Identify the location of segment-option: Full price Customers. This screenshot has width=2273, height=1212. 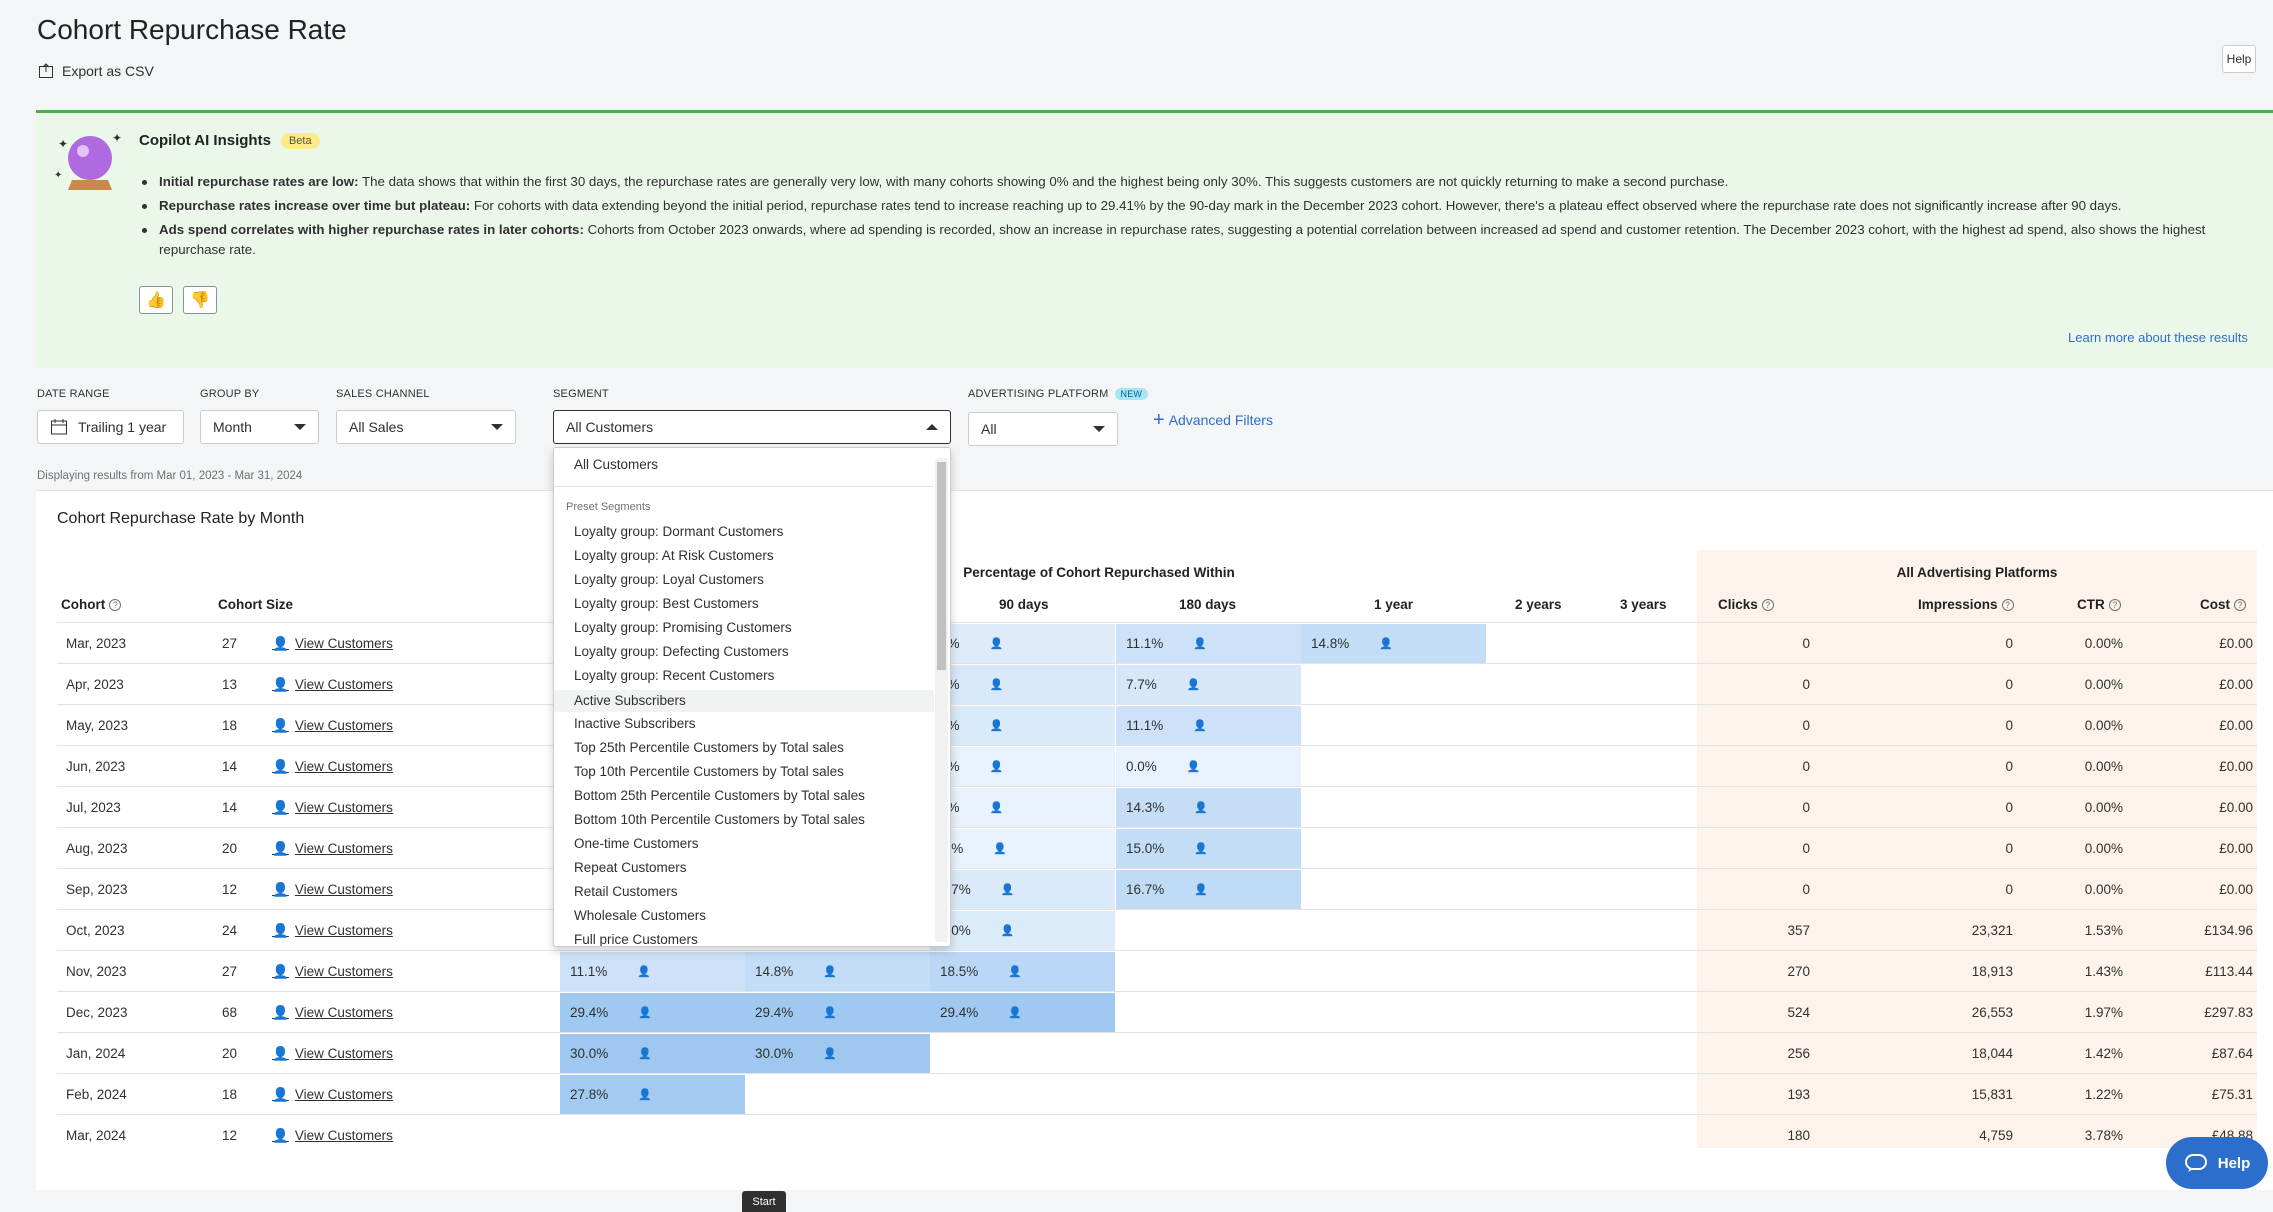
(636, 939).